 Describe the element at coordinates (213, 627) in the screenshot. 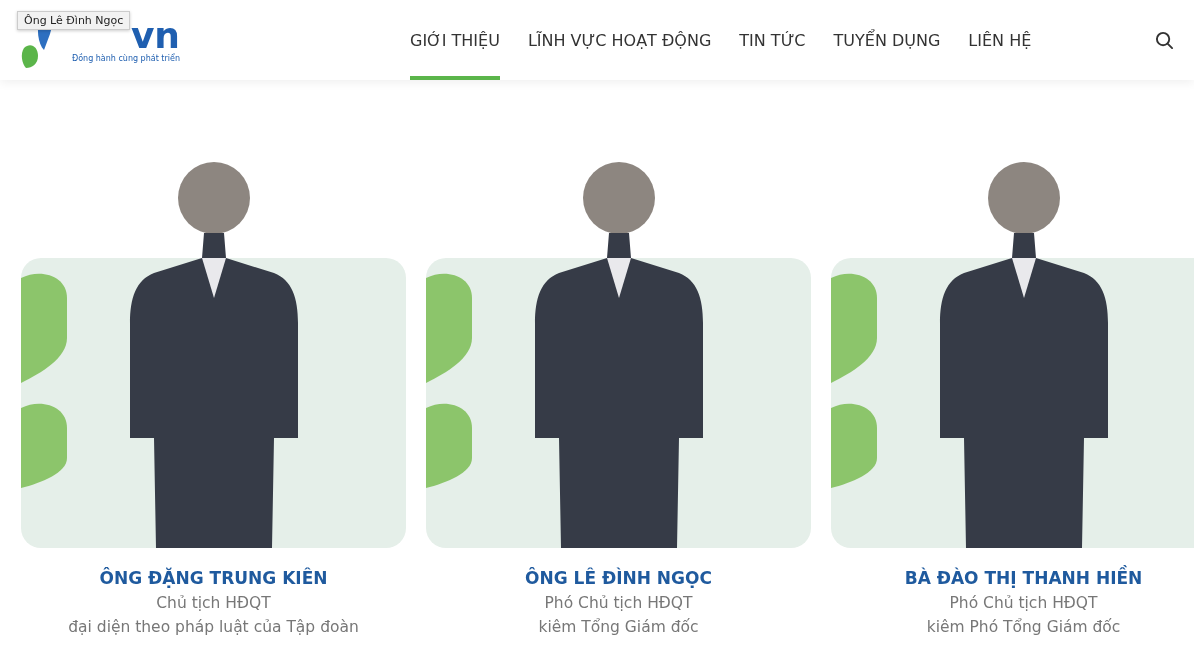

I see `person-role: đại diện theo pháp luật của Tập đoàn` at that location.